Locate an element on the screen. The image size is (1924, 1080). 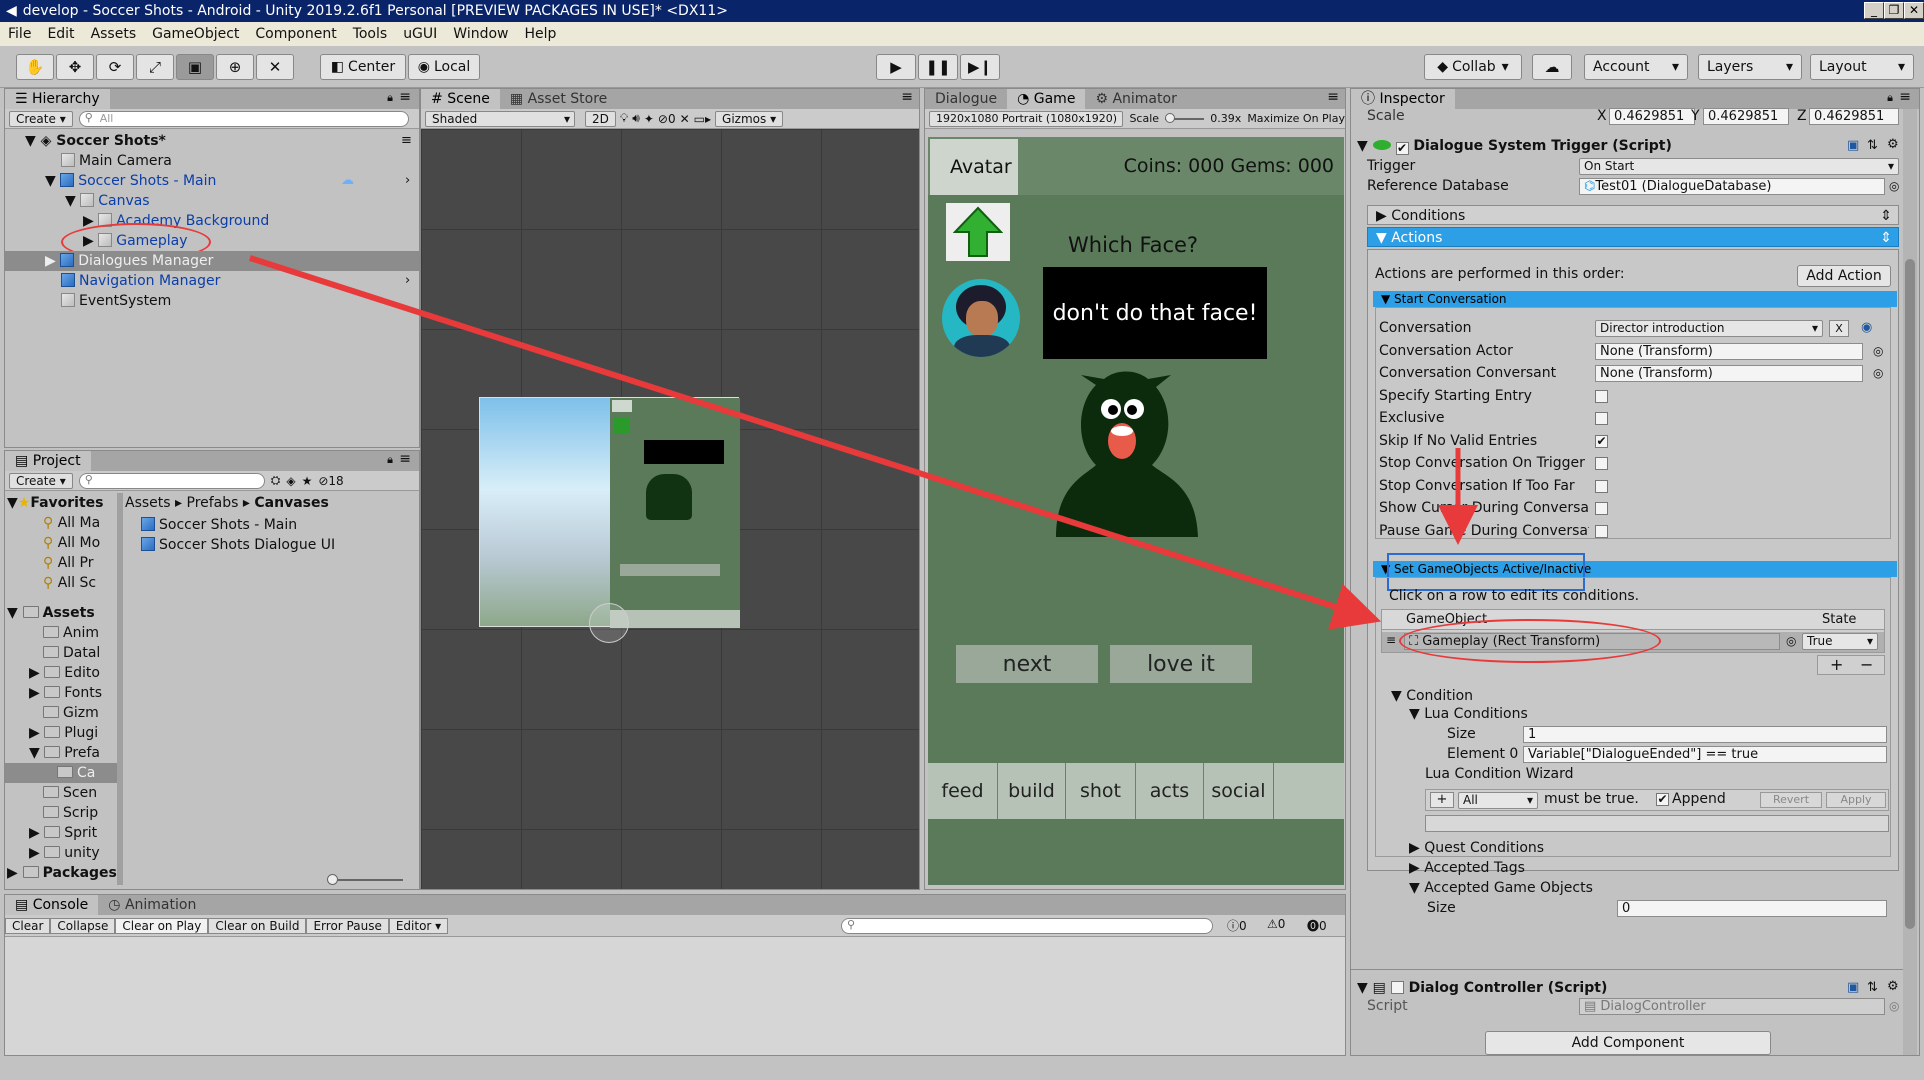
cloud-icon: ☁ is located at coordinates (1552, 67).